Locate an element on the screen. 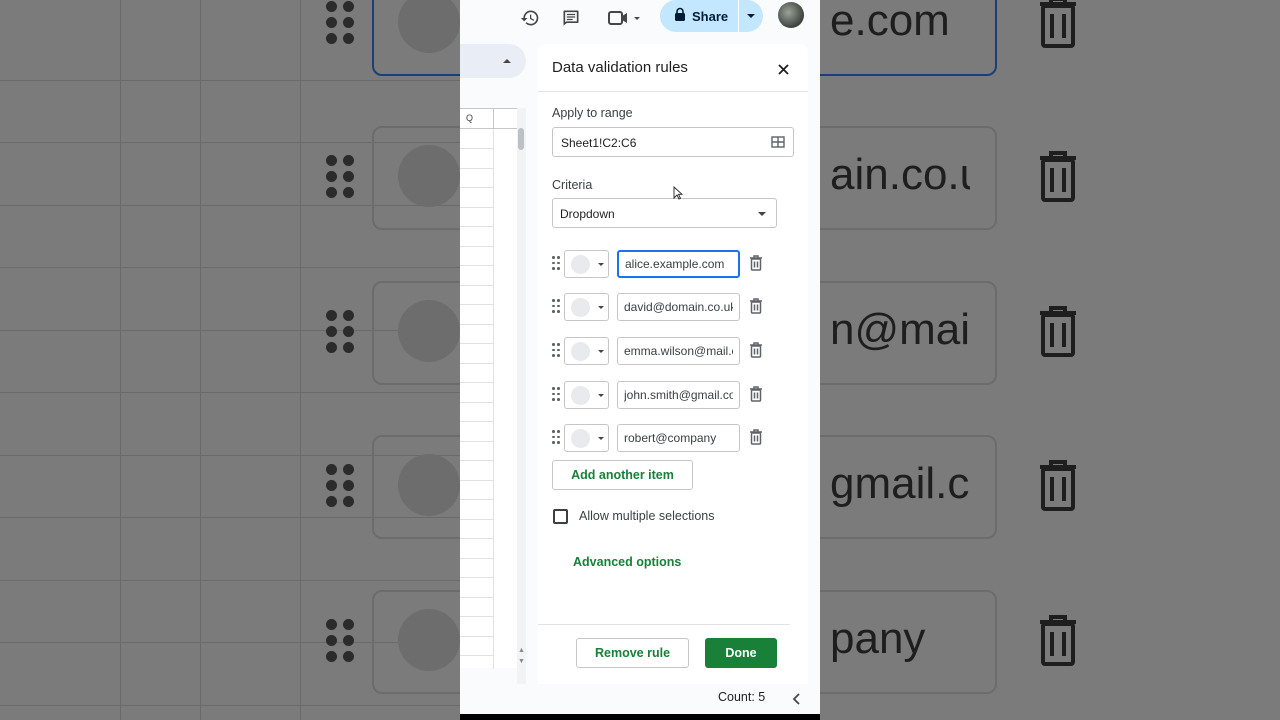 Image resolution: width=1280 pixels, height=720 pixels. add-another-item-button: Add another item is located at coordinates (622, 475).